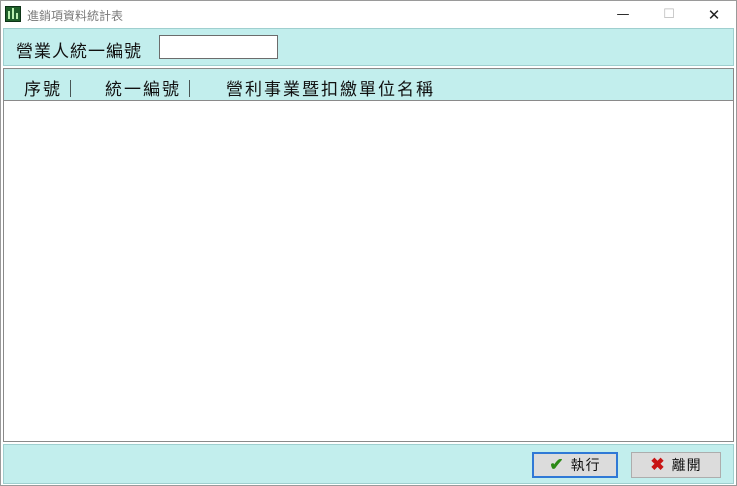 The height and width of the screenshot is (486, 737). What do you see at coordinates (152, 87) in the screenshot?
I see `column-header-tax-id: 統一編號｜` at bounding box center [152, 87].